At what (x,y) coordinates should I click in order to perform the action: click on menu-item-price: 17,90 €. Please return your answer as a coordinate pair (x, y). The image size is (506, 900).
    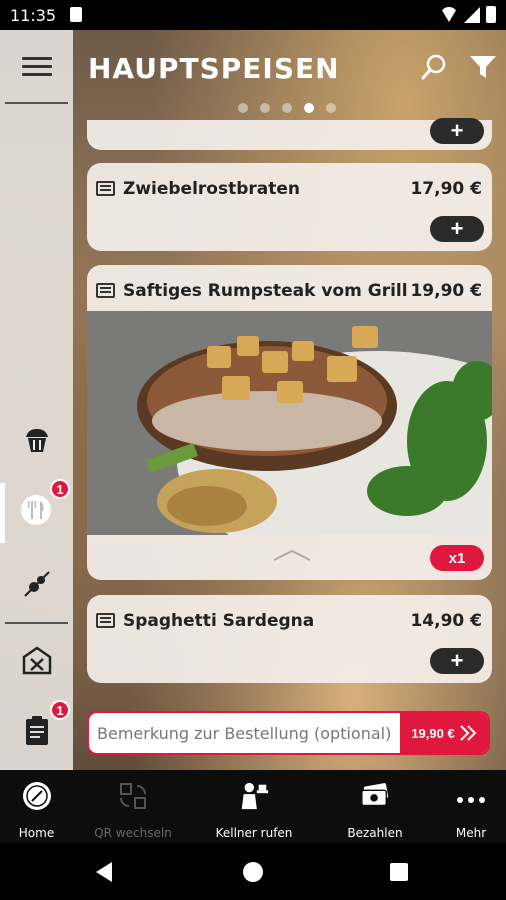
    Looking at the image, I should click on (446, 189).